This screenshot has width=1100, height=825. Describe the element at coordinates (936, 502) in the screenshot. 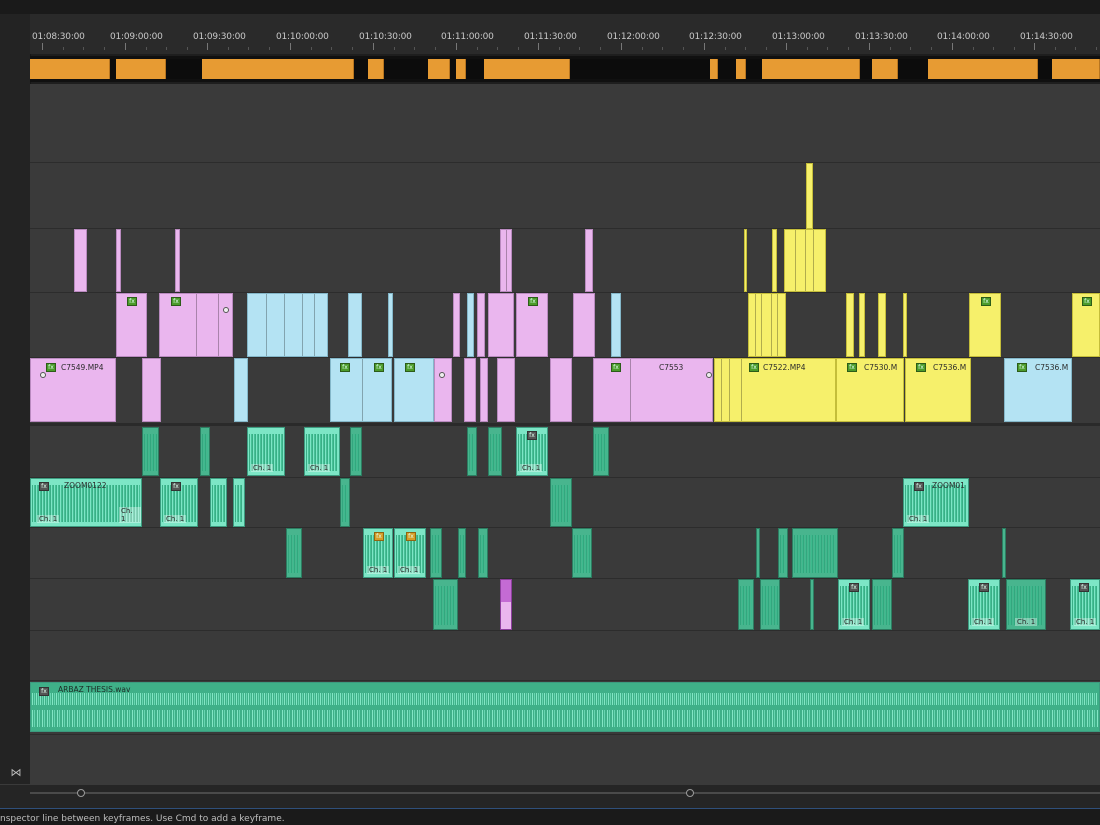

I see `audio-clip-zoom01: fx ZOOM01 Ch. 1` at that location.